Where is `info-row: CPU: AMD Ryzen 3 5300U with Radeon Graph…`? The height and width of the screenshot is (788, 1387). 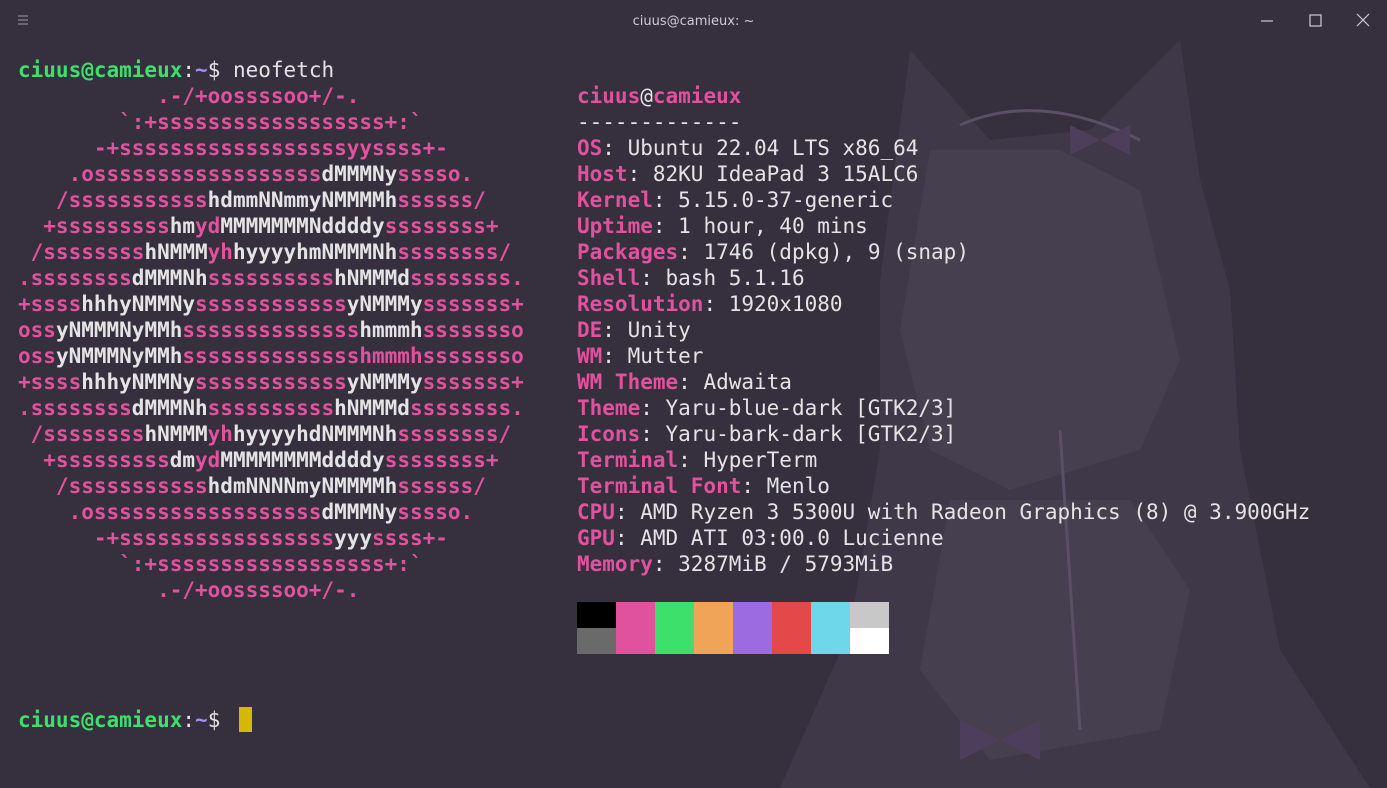
info-row: CPU: AMD Ryzen 3 5300U with Radeon Graph… is located at coordinates (943, 512).